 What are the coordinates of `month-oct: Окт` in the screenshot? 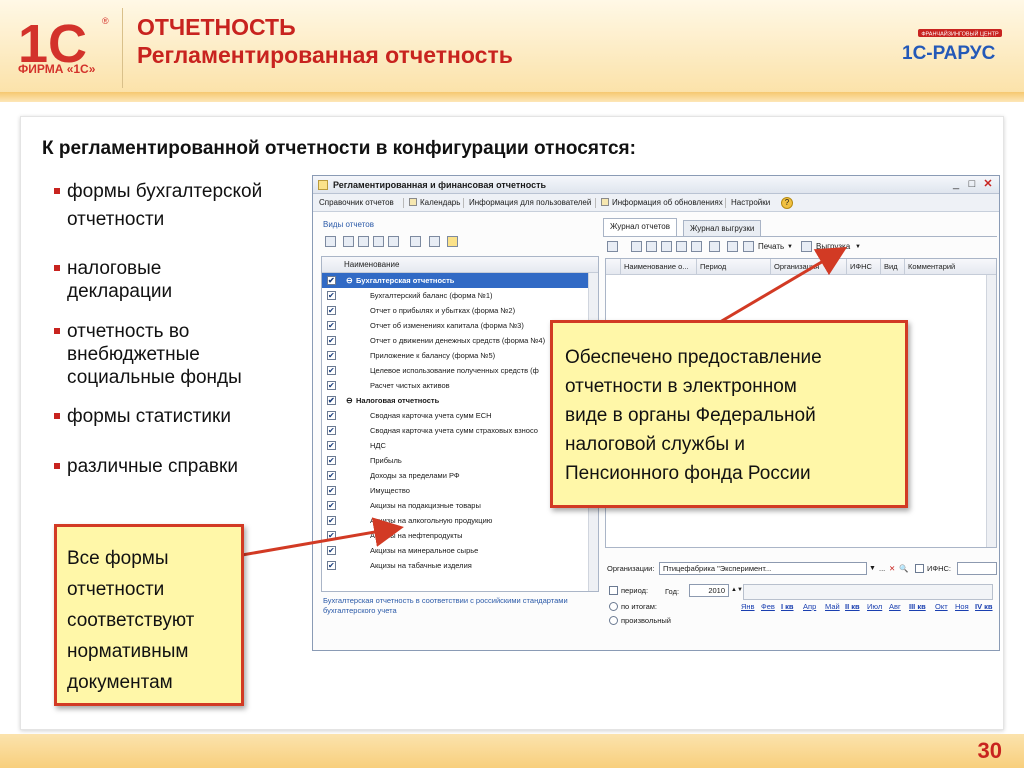 It's located at (941, 606).